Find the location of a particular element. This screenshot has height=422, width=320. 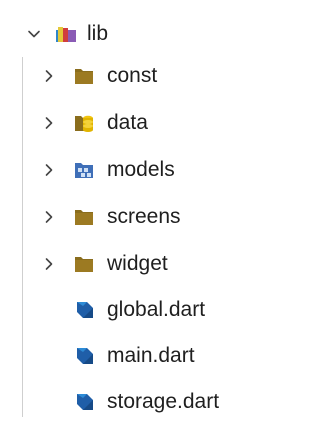

folder-lib-open-icon is located at coordinates (66, 34).